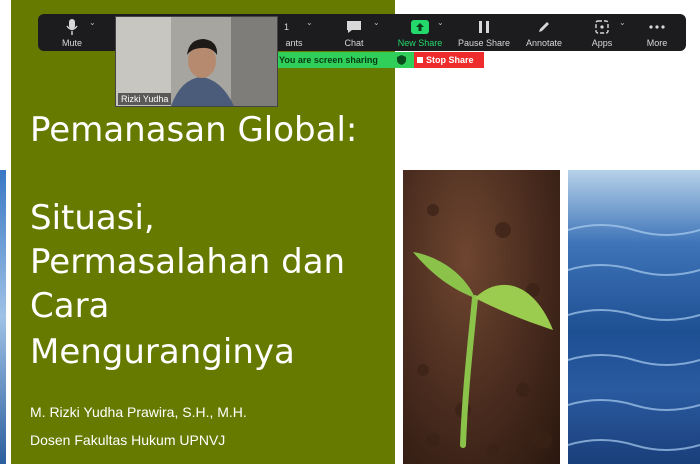  What do you see at coordinates (70, 306) in the screenshot?
I see `slide-title-line-4: Cara` at bounding box center [70, 306].